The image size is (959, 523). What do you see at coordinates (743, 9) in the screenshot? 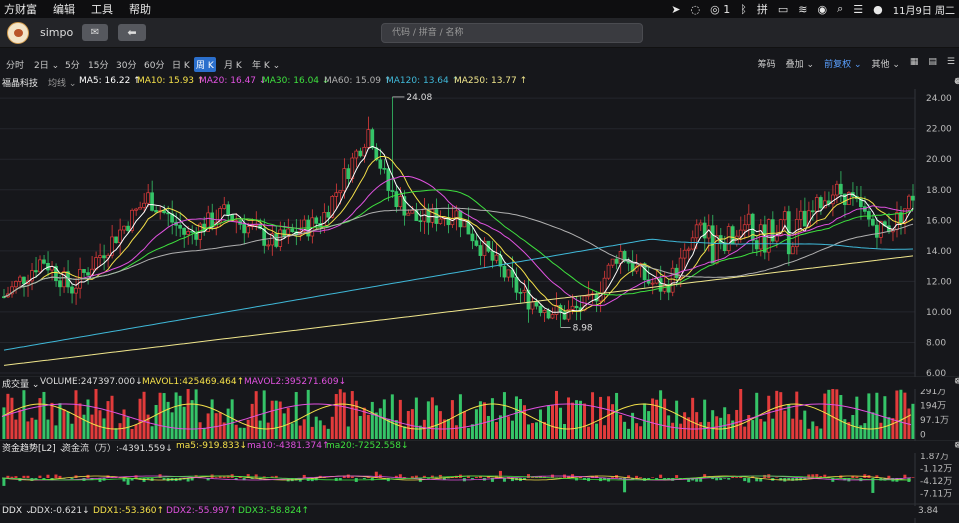
I see `bluetooth-icon: ᛒ` at bounding box center [743, 9].